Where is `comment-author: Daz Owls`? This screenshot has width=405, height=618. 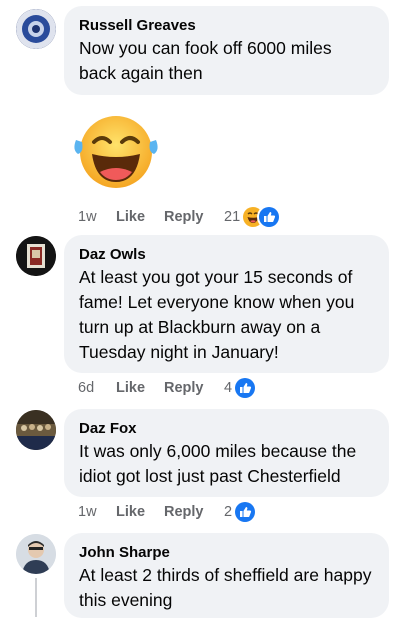 comment-author: Daz Owls is located at coordinates (226, 254).